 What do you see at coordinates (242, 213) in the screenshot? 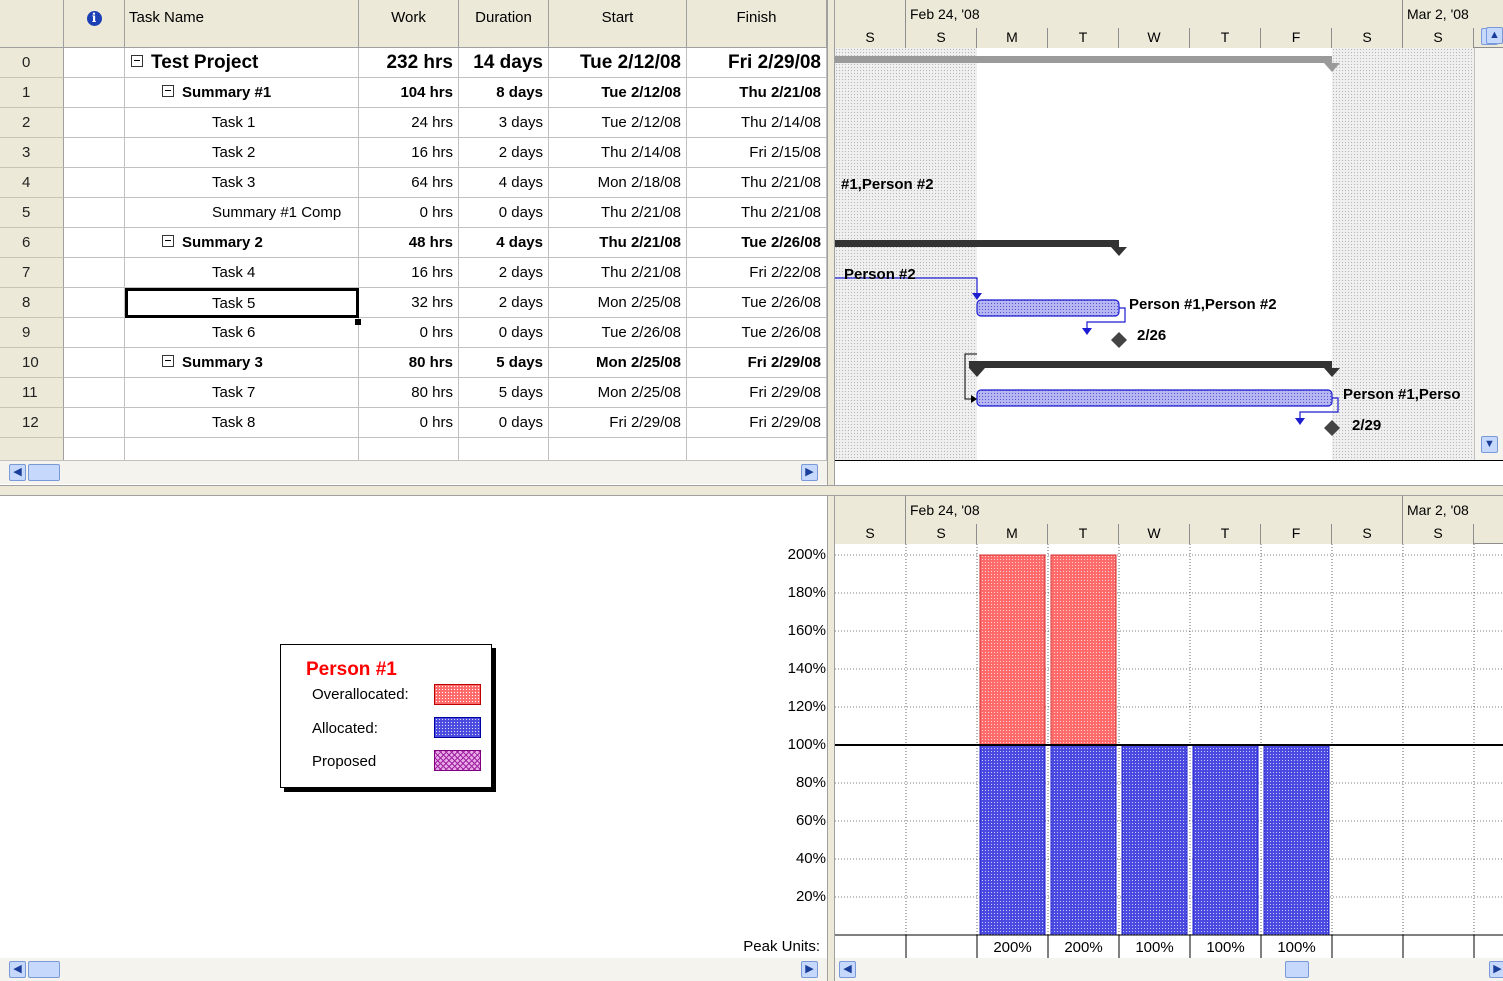
I see `task-name-cell: Summary #1 Comp` at bounding box center [242, 213].